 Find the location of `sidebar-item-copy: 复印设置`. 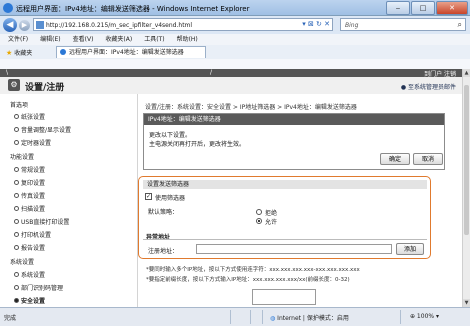

sidebar-item-copy: 复印设置 is located at coordinates (29, 182).